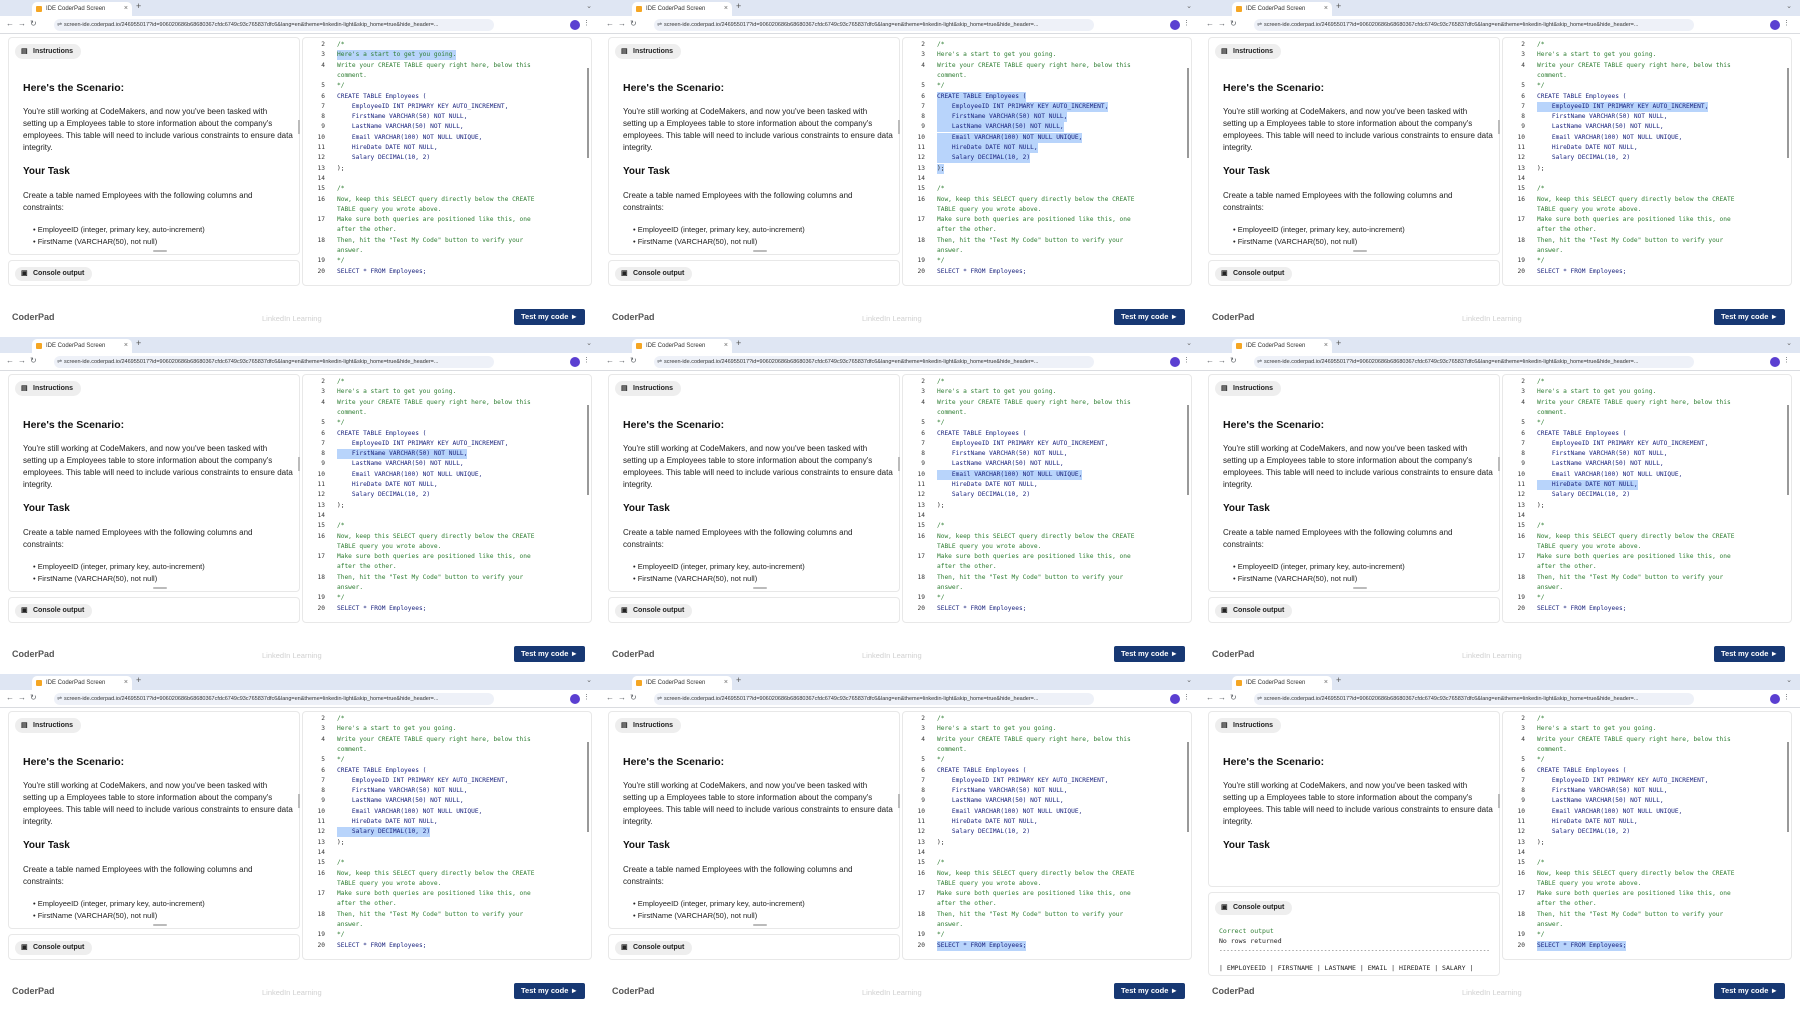  I want to click on code-line: 19 */, so click(1047, 935).